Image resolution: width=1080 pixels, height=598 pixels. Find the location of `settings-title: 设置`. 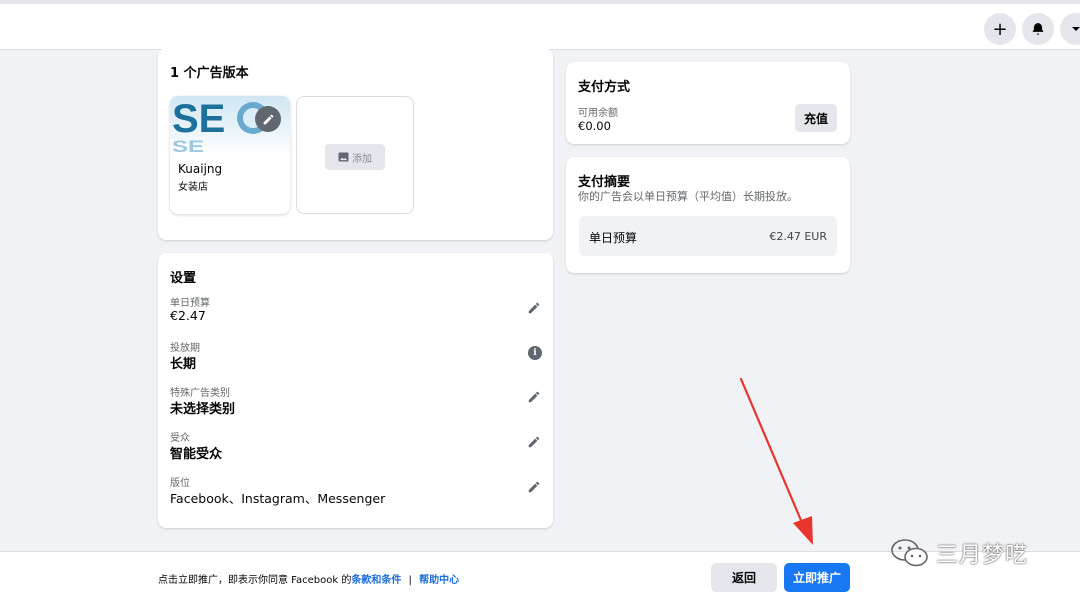

settings-title: 设置 is located at coordinates (183, 278).